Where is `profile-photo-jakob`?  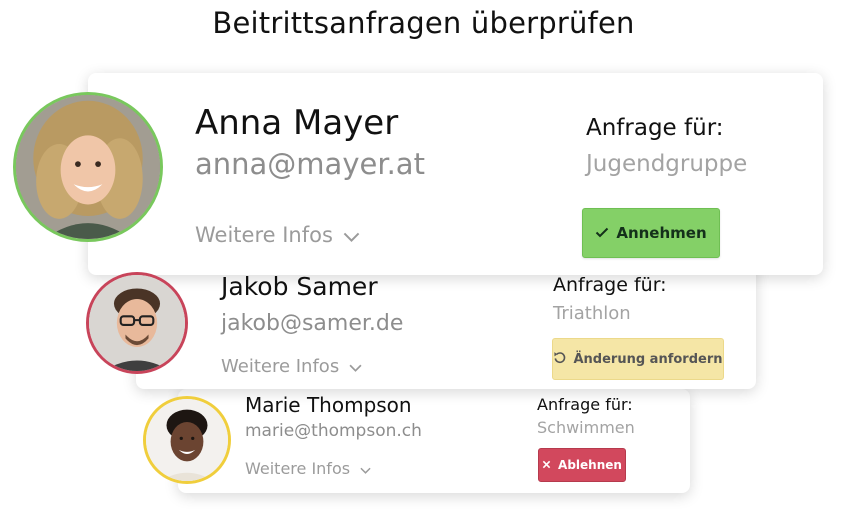 profile-photo-jakob is located at coordinates (137, 323).